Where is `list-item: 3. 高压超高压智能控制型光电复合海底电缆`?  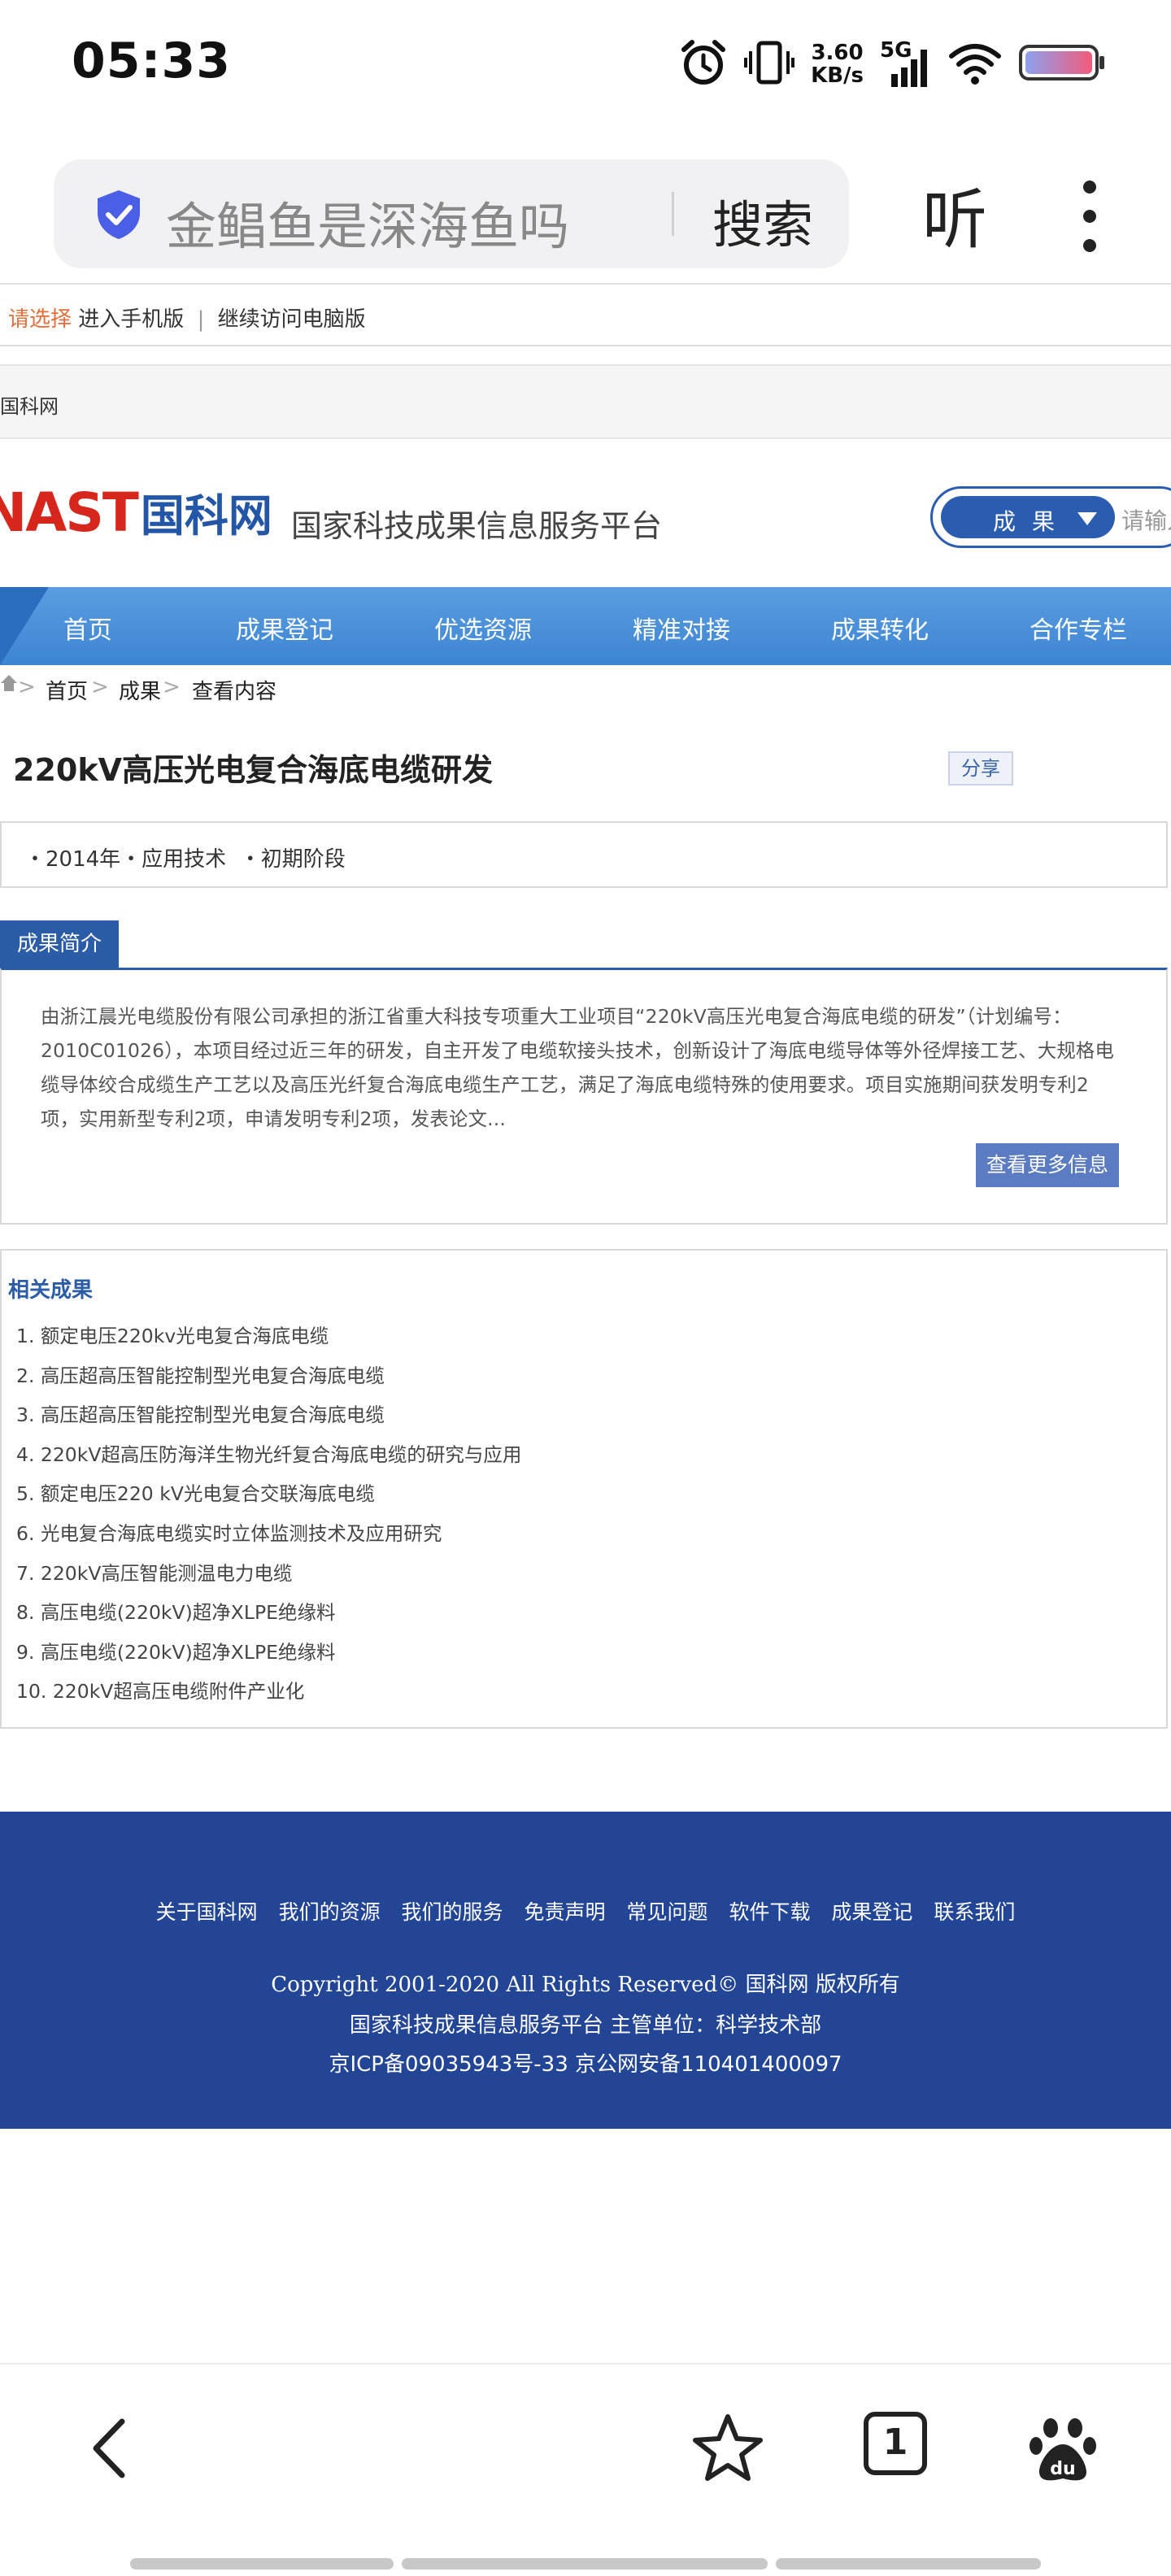 list-item: 3. 高压超高压智能控制型光电复合海底电缆 is located at coordinates (268, 1419).